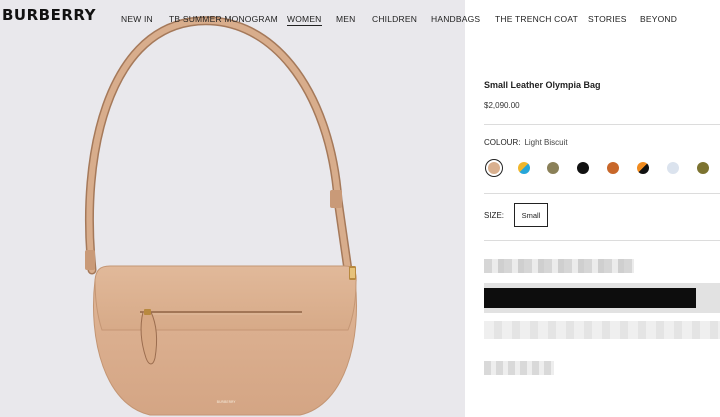 This screenshot has width=720, height=417. I want to click on svg-text: BURBERRY, so click(227, 402).